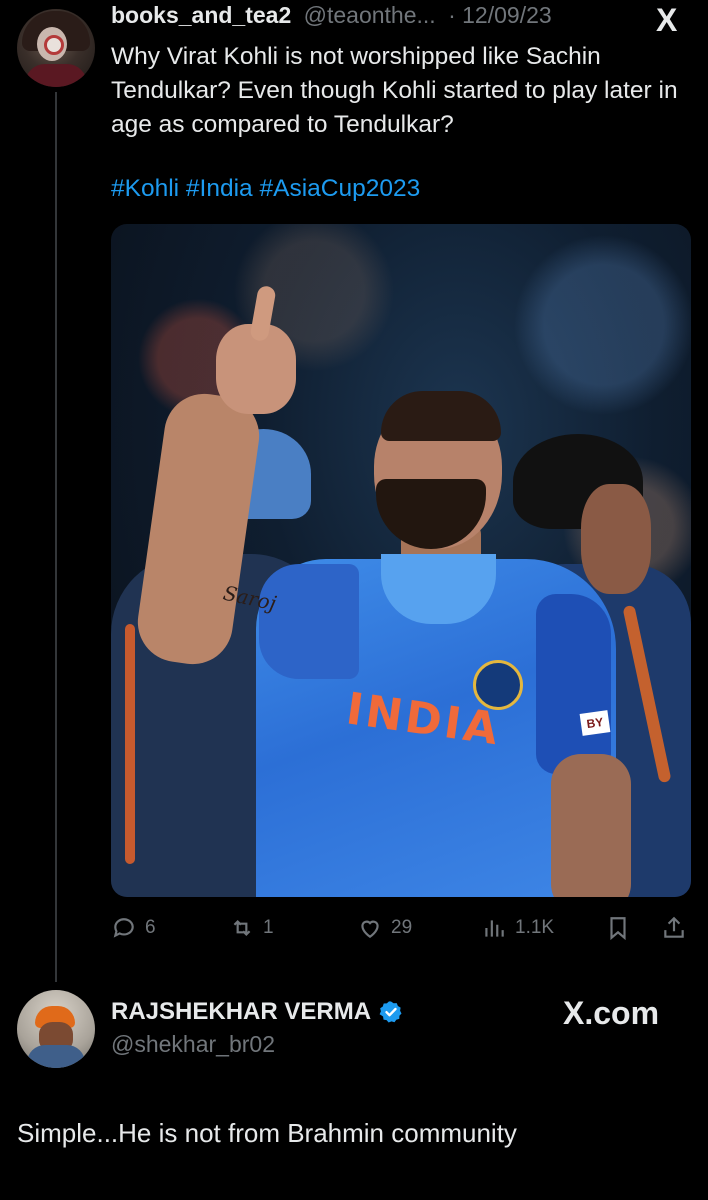 The image size is (708, 1200). Describe the element at coordinates (56, 537) in the screenshot. I see `thread-line` at that location.